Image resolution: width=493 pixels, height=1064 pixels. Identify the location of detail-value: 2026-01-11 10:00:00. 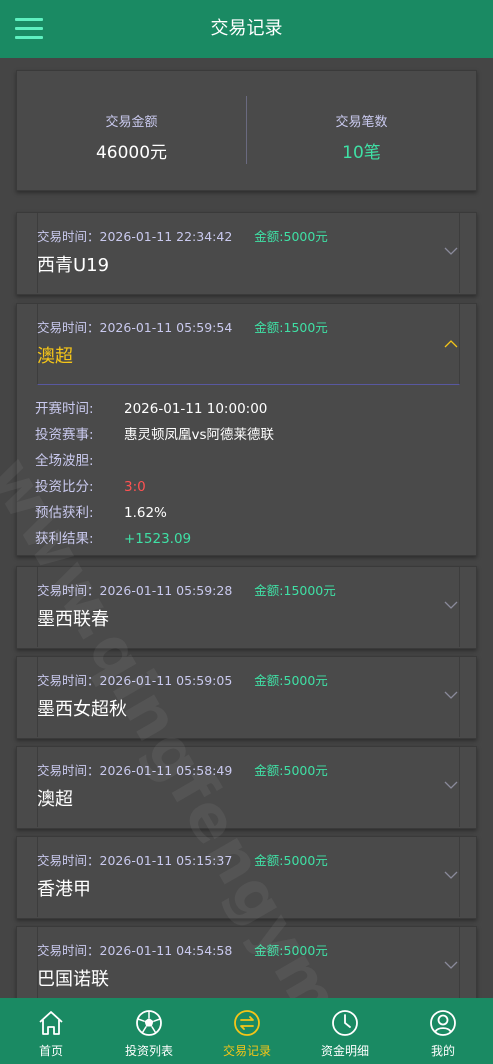
(196, 409).